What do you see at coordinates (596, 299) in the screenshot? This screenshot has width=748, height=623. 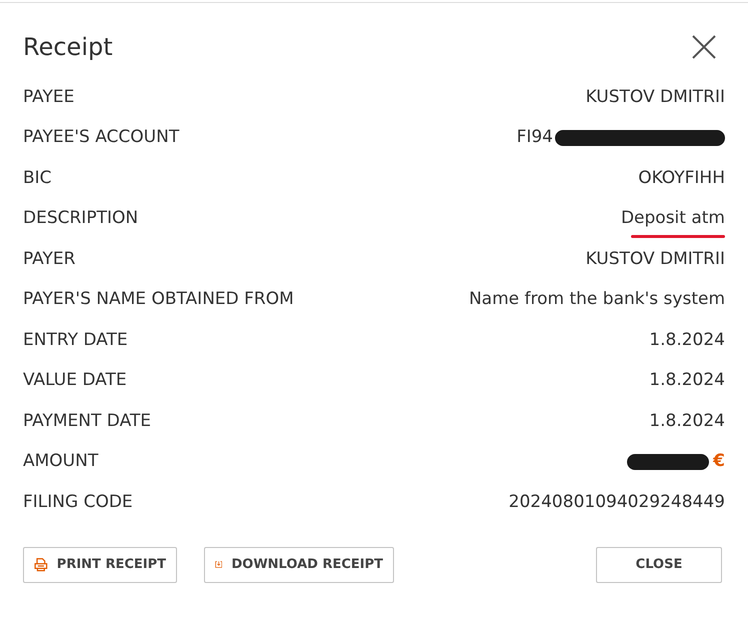 I see `field-value: Name from the bank's system` at bounding box center [596, 299].